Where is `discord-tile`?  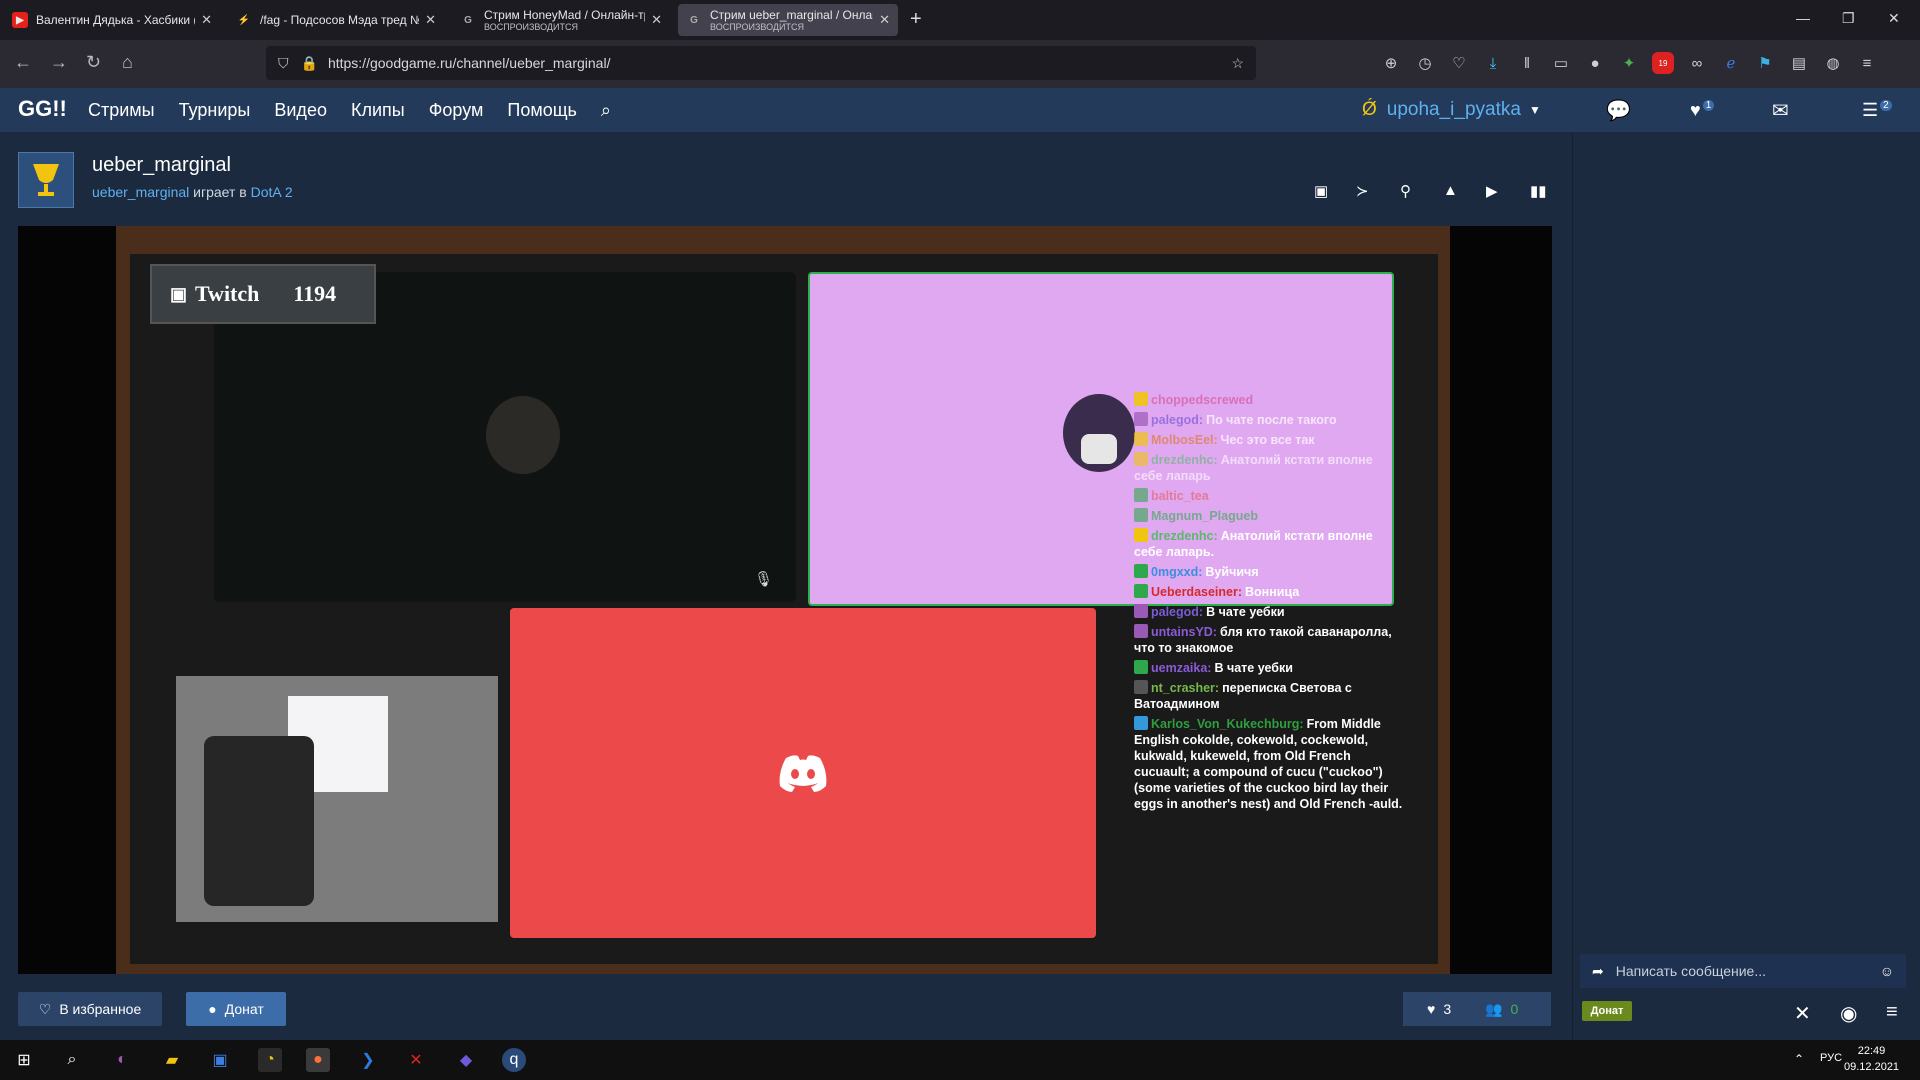 discord-tile is located at coordinates (803, 773).